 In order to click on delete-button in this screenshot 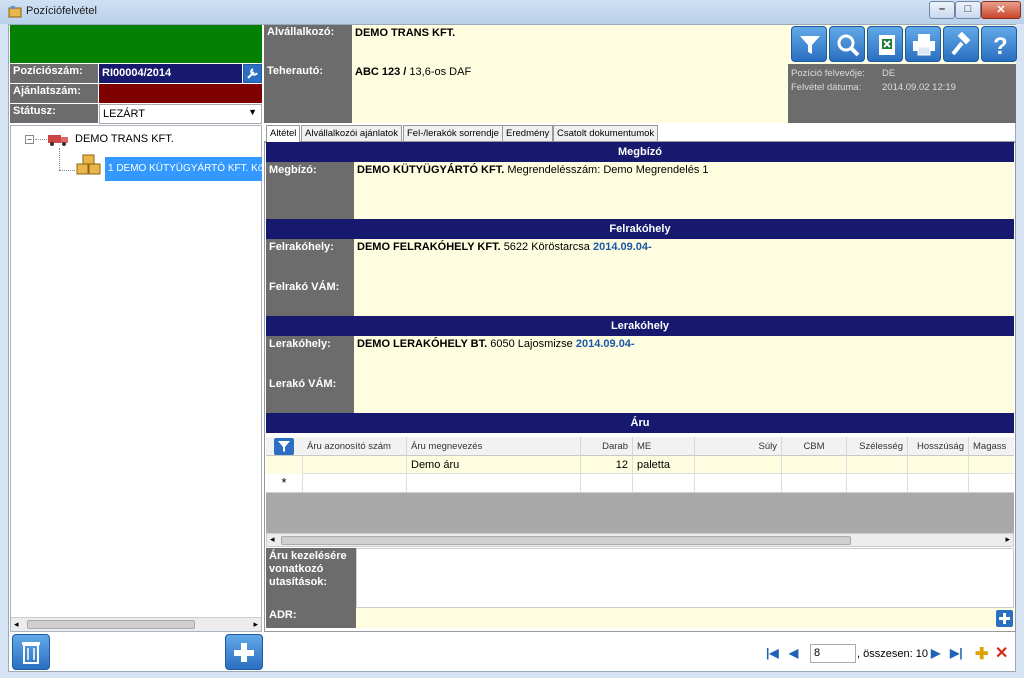, I will do `click(31, 652)`.